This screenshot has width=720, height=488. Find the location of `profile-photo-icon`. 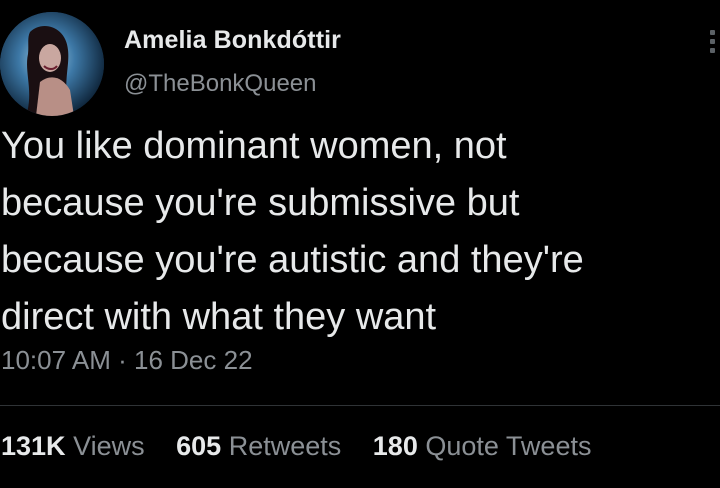

profile-photo-icon is located at coordinates (52, 64).